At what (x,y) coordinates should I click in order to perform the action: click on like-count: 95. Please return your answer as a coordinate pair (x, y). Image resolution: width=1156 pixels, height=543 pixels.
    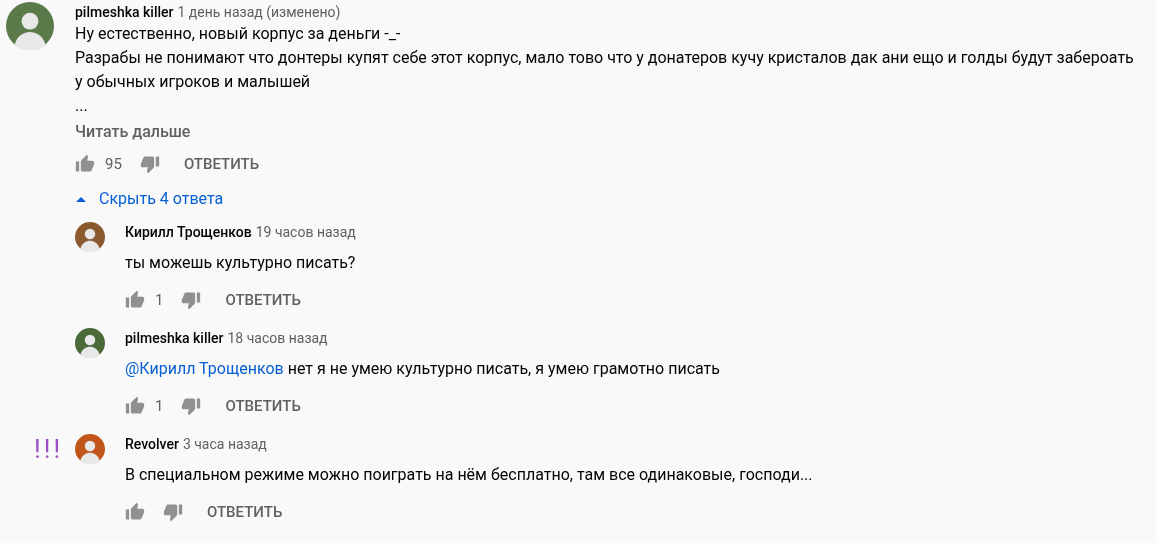
    Looking at the image, I should click on (113, 164).